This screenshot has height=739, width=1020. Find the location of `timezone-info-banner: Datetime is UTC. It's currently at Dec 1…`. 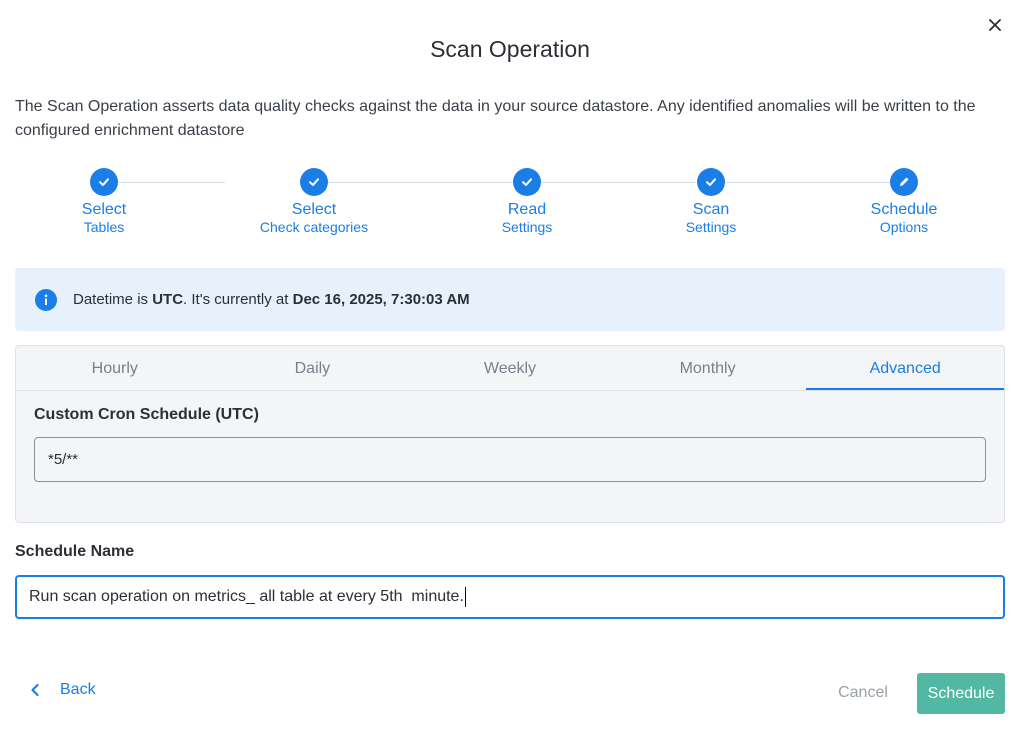

timezone-info-banner: Datetime is UTC. It's currently at Dec 1… is located at coordinates (510, 299).